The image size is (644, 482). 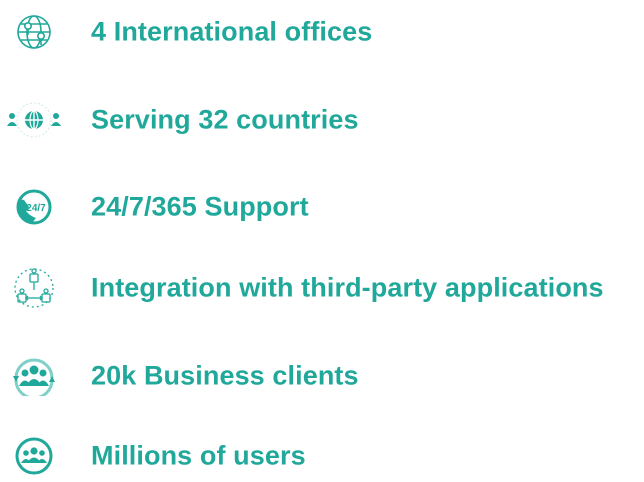 I want to click on feature-item-users: Millions of users, so click(x=322, y=456).